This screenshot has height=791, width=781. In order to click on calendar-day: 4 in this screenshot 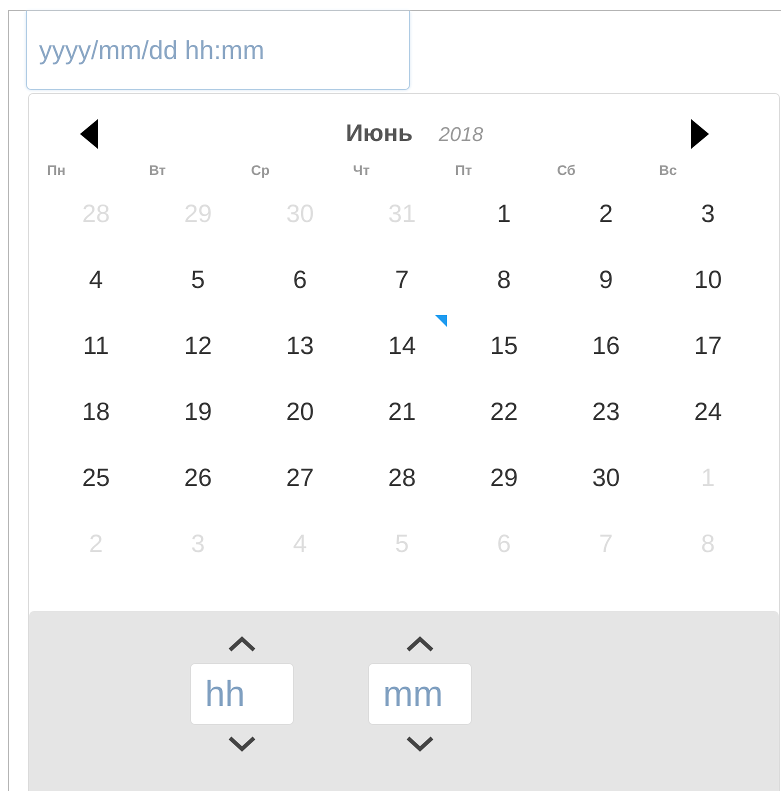, I will do `click(96, 280)`.